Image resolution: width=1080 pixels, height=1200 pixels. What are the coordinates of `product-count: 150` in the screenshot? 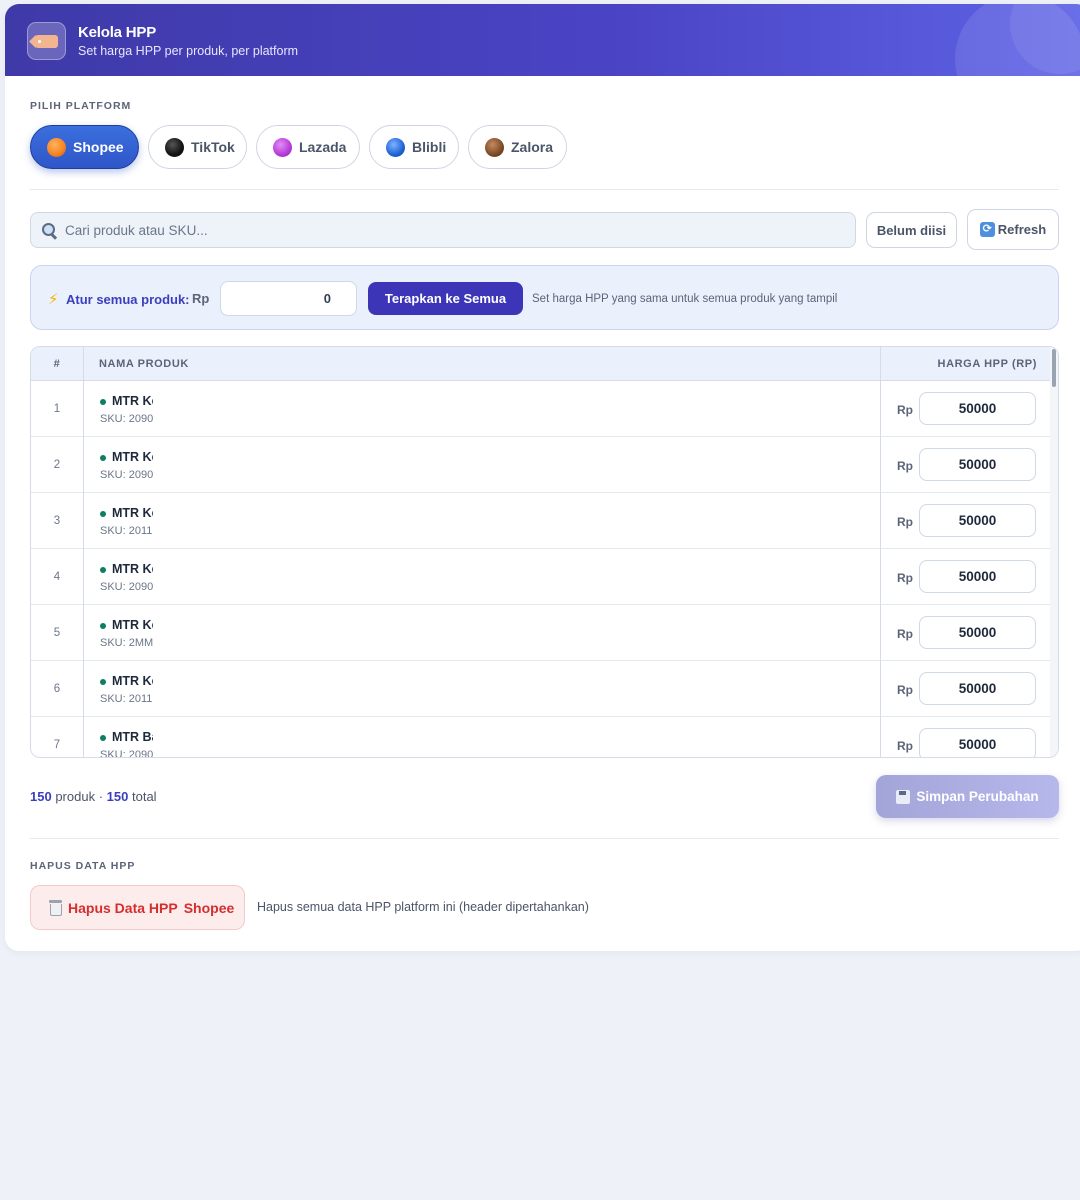 It's located at (41, 796).